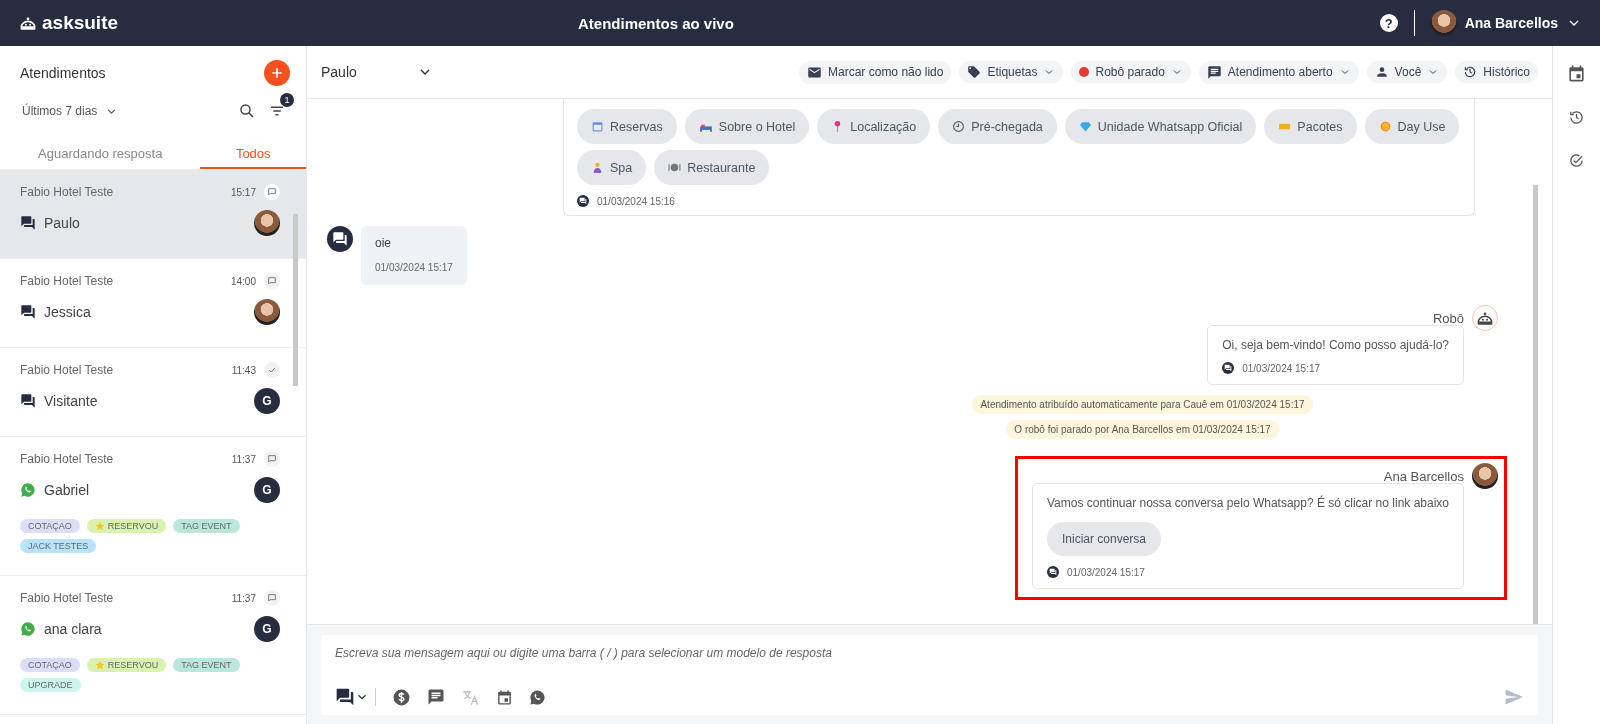  Describe the element at coordinates (959, 126) in the screenshot. I see `clock-icon` at that location.